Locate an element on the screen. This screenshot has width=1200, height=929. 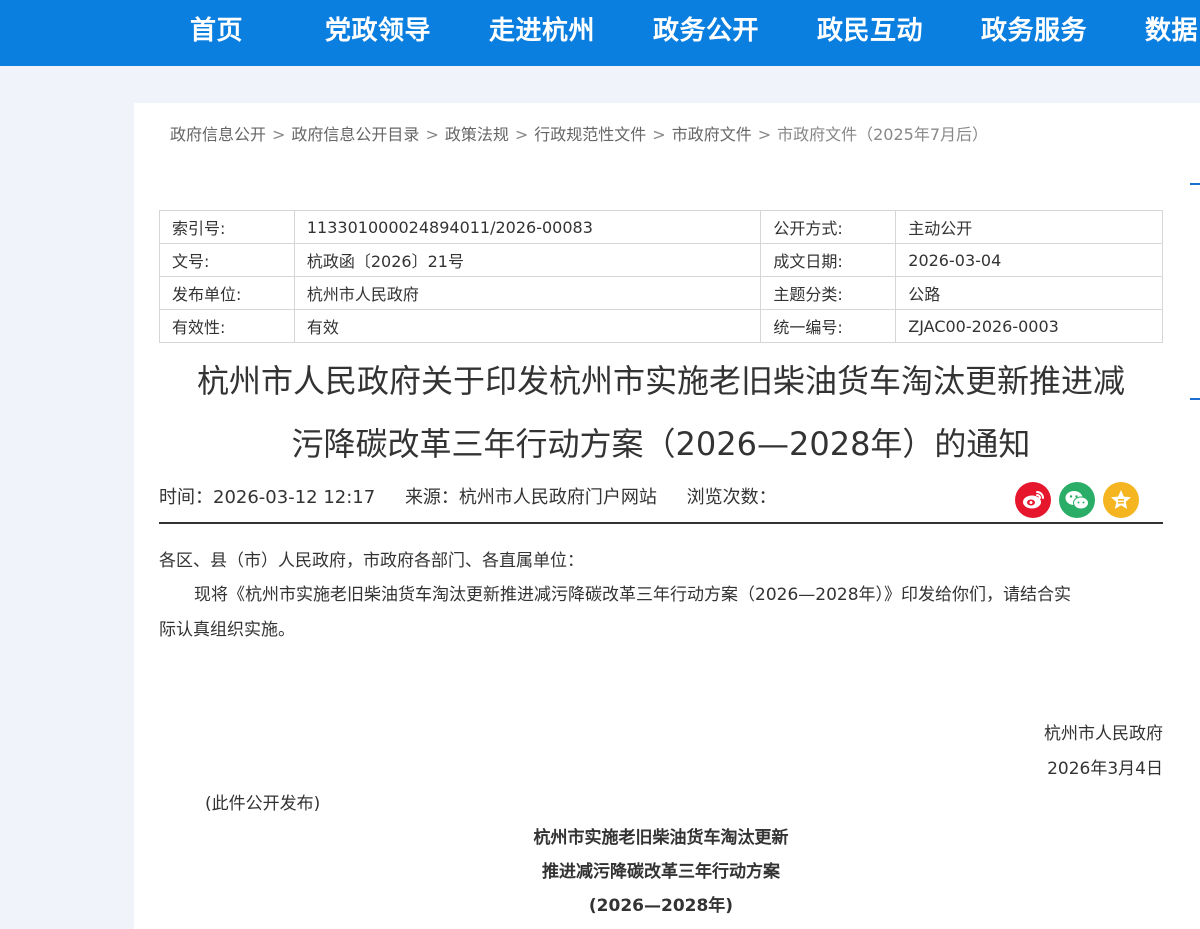
breadcrumb-item: 政策法规 is located at coordinates (477, 134).